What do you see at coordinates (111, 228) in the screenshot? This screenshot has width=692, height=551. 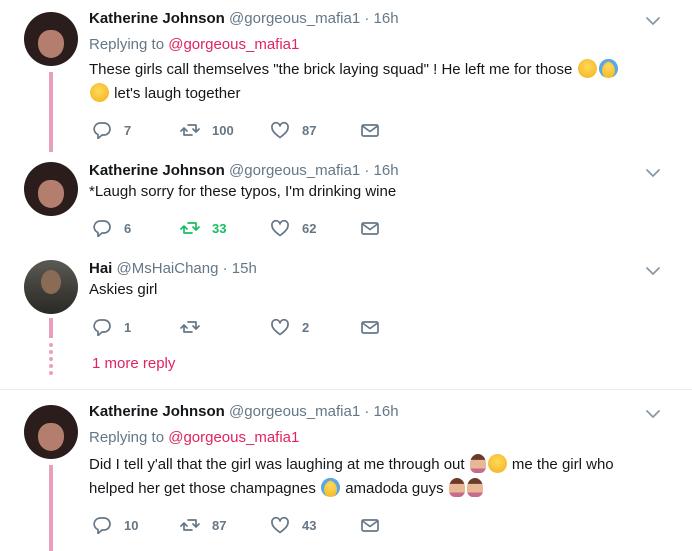 I see `reply-button: 6` at bounding box center [111, 228].